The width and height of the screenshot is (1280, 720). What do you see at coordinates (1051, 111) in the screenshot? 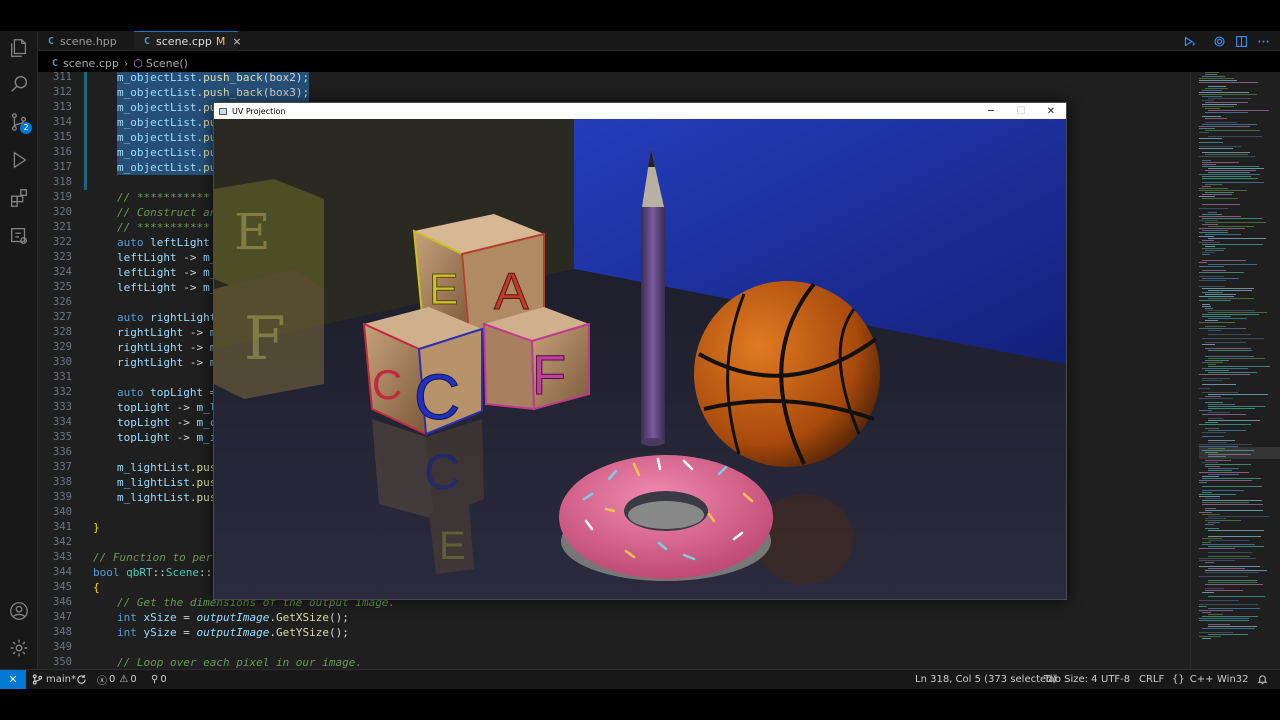
I see `close-window-button: ✕` at bounding box center [1051, 111].